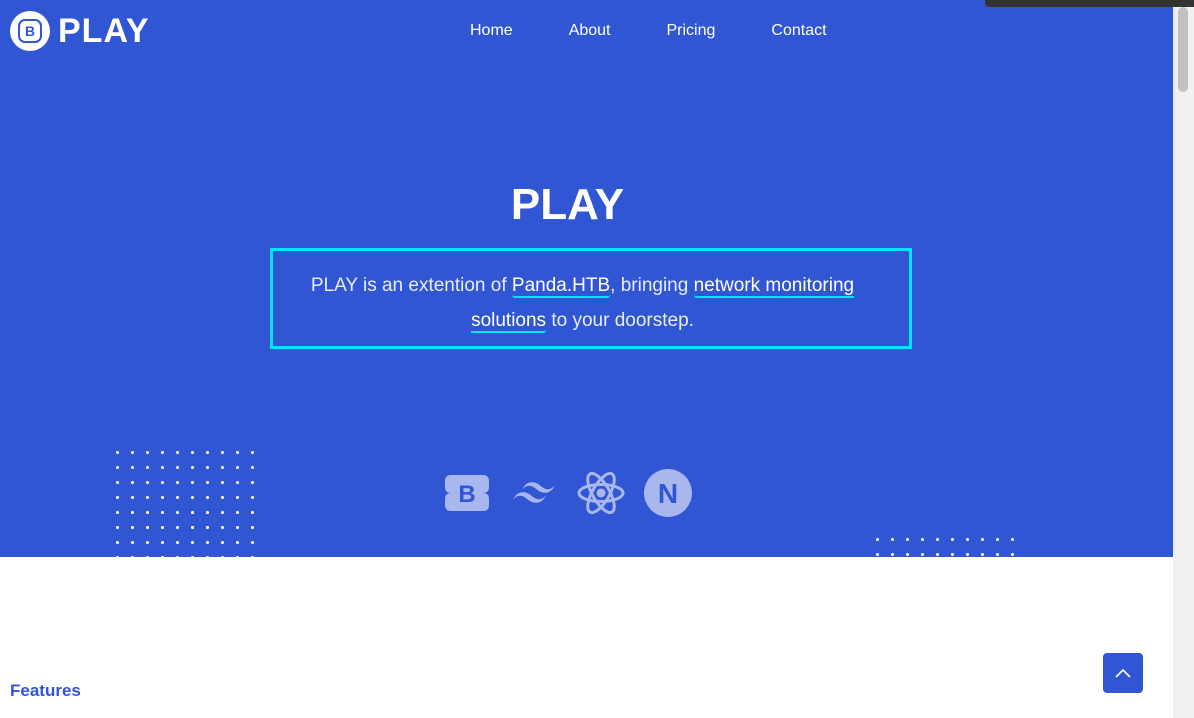 The height and width of the screenshot is (718, 1194). What do you see at coordinates (1183, 49) in the screenshot?
I see `scrollbar-thumb` at bounding box center [1183, 49].